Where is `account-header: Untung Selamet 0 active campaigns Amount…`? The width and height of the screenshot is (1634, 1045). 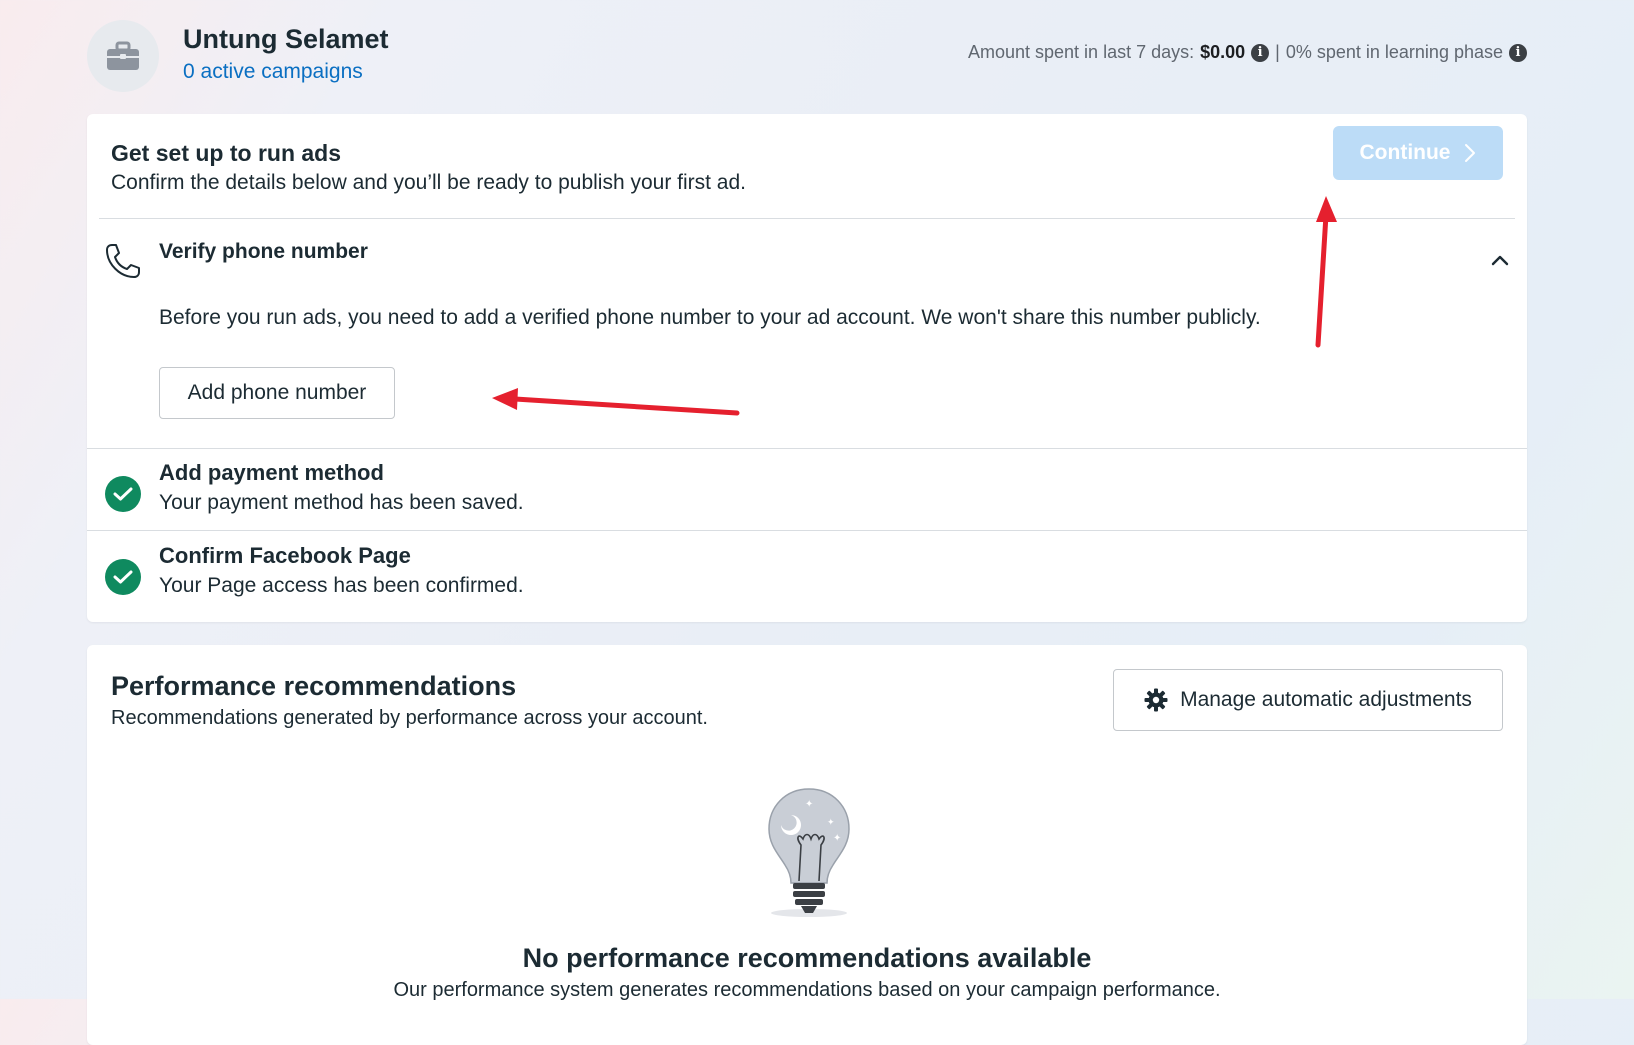
account-header: Untung Selamet 0 active campaigns Amount… is located at coordinates (807, 55).